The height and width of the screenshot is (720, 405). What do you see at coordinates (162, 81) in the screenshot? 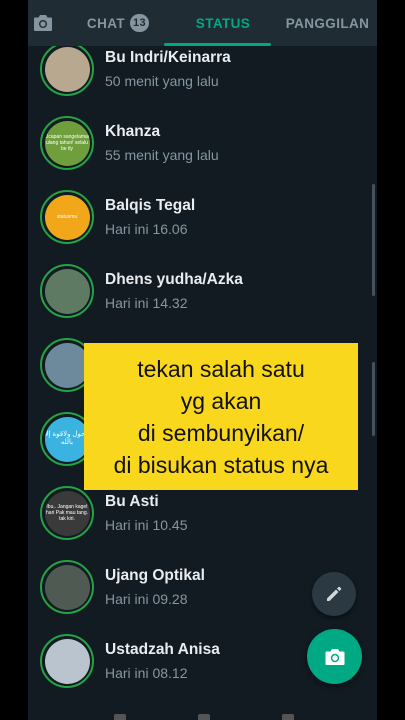
I see `status-time: 50 menit yang lalu` at bounding box center [162, 81].